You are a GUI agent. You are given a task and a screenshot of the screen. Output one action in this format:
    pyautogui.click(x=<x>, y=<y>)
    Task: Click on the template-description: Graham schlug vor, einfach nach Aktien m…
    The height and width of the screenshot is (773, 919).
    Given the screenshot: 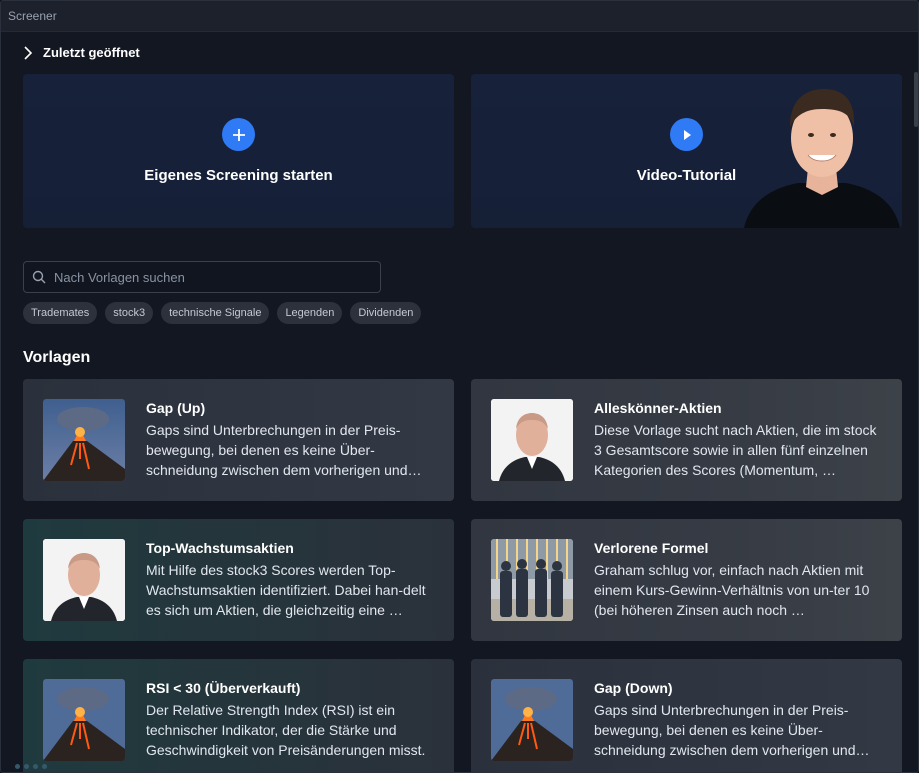 What is the action you would take?
    pyautogui.click(x=732, y=590)
    